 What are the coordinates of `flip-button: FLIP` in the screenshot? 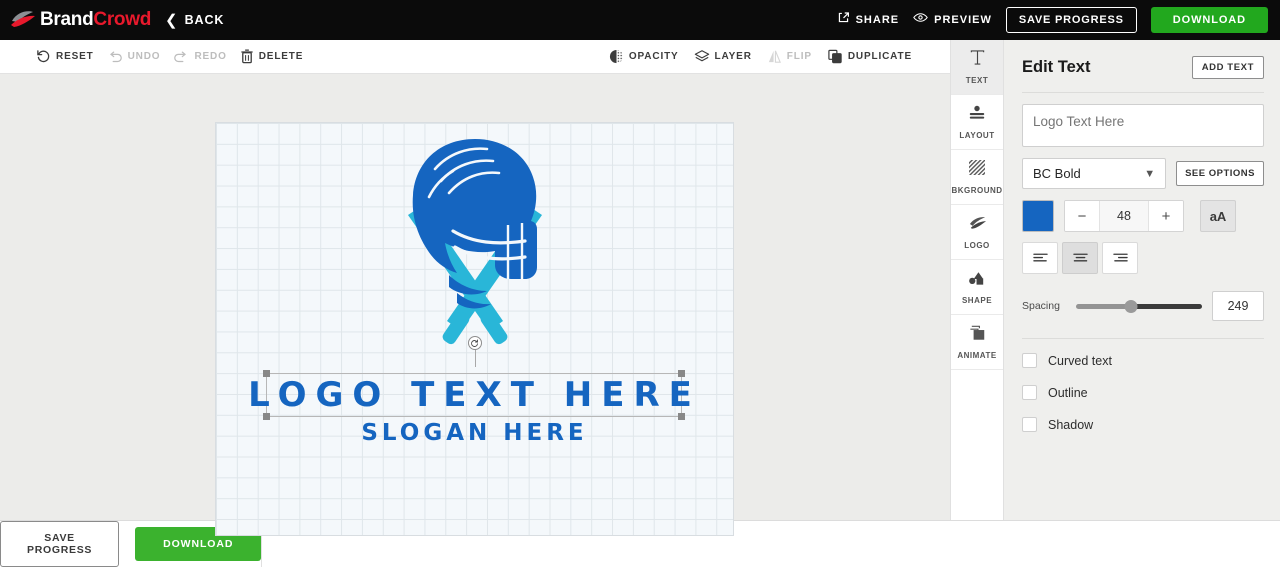 It's located at (789, 56).